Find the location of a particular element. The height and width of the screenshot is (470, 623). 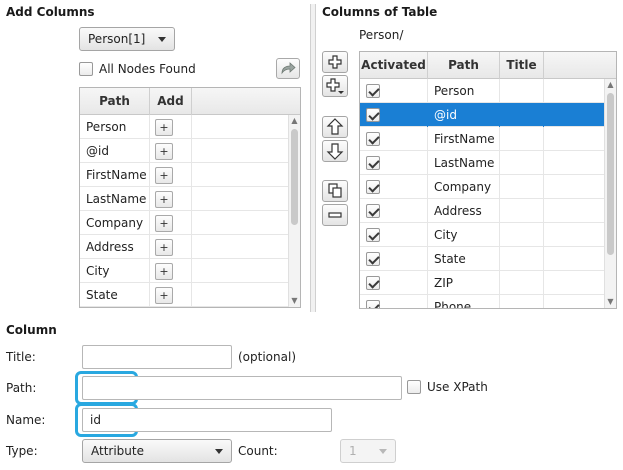

name-input: id is located at coordinates (207, 420).